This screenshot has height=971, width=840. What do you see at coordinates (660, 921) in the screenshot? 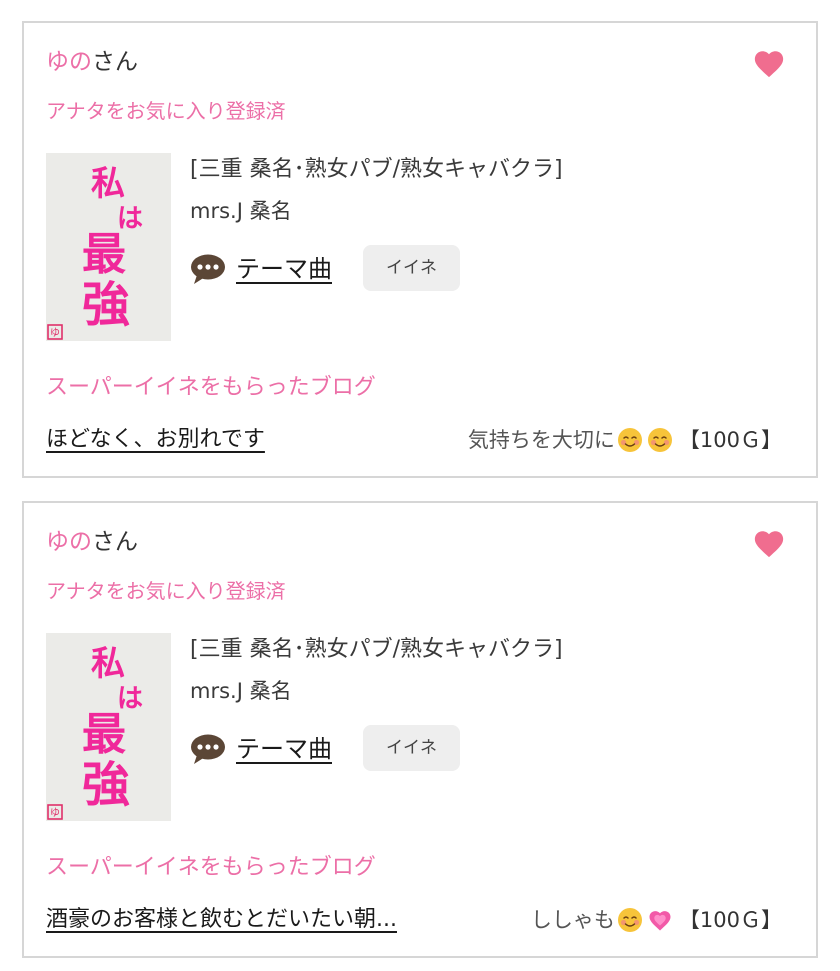
I see `growing-heart-icon` at bounding box center [660, 921].